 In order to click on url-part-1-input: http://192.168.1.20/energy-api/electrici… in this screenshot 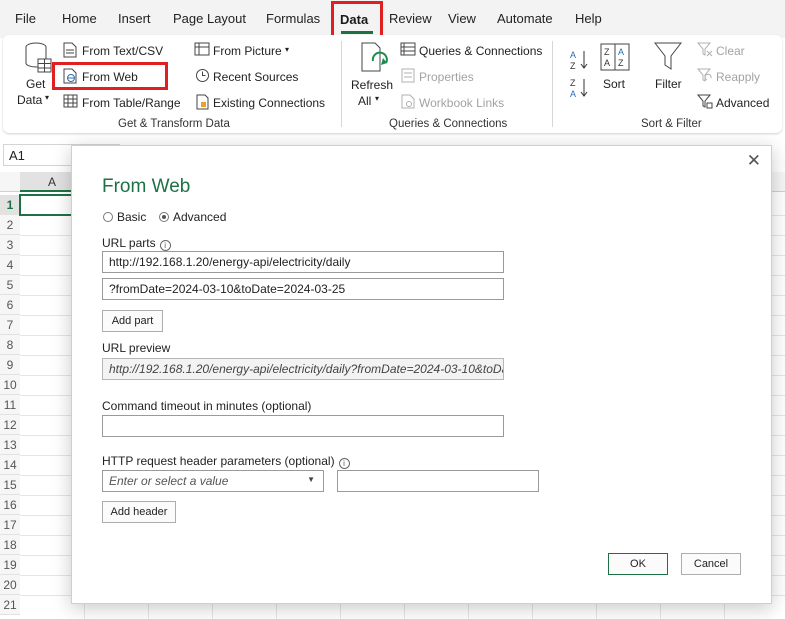, I will do `click(303, 262)`.